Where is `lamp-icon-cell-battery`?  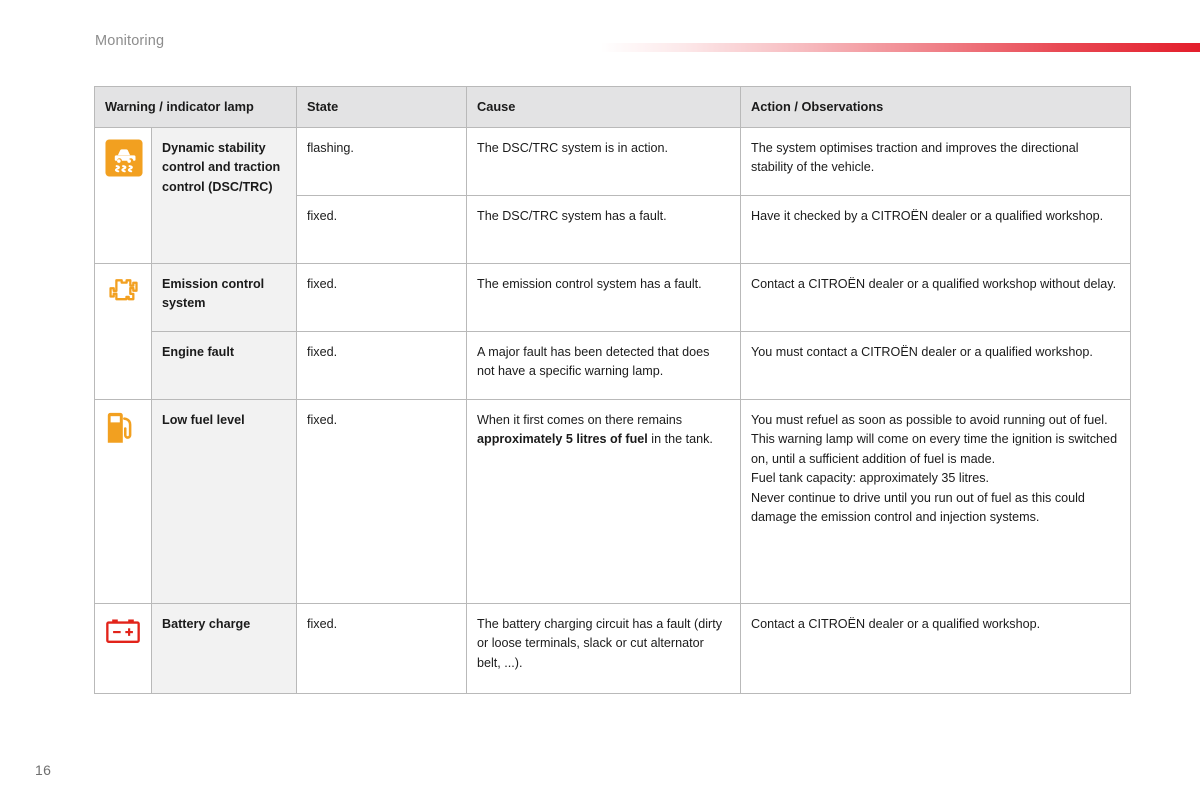
lamp-icon-cell-battery is located at coordinates (123, 648).